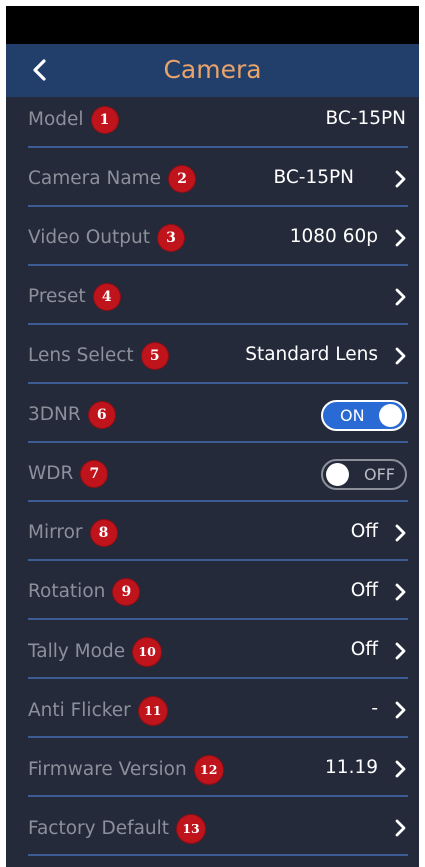  Describe the element at coordinates (57, 296) in the screenshot. I see `preset-label: Preset` at that location.